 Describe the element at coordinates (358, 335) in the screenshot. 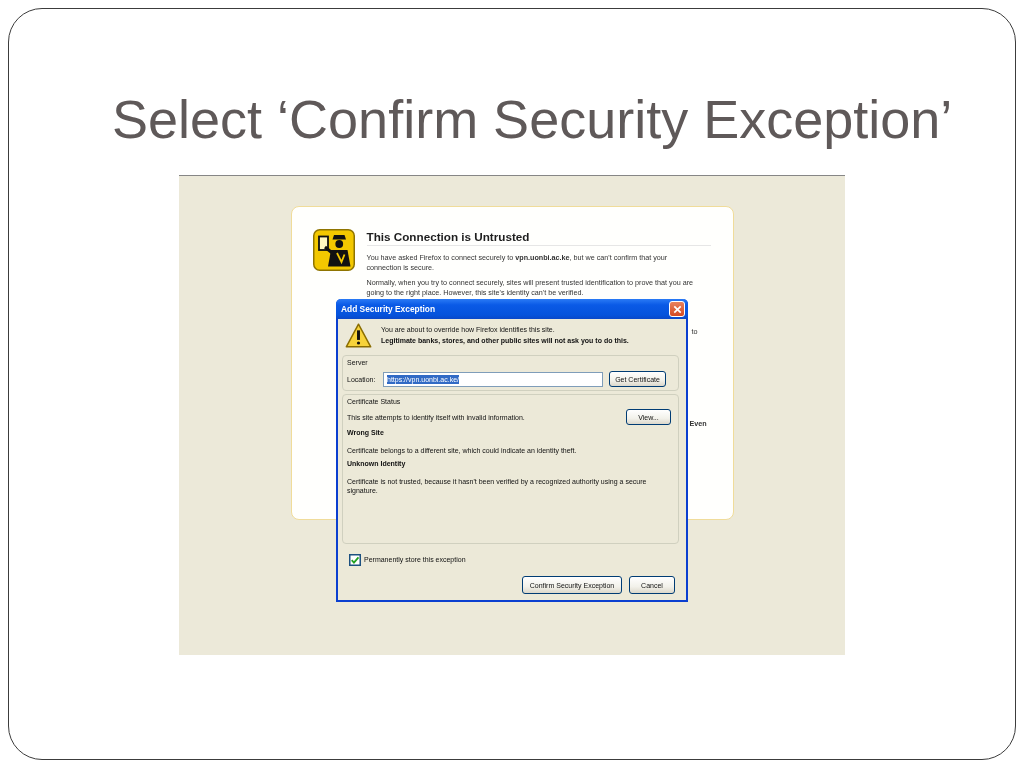

I see `warning-icon` at that location.